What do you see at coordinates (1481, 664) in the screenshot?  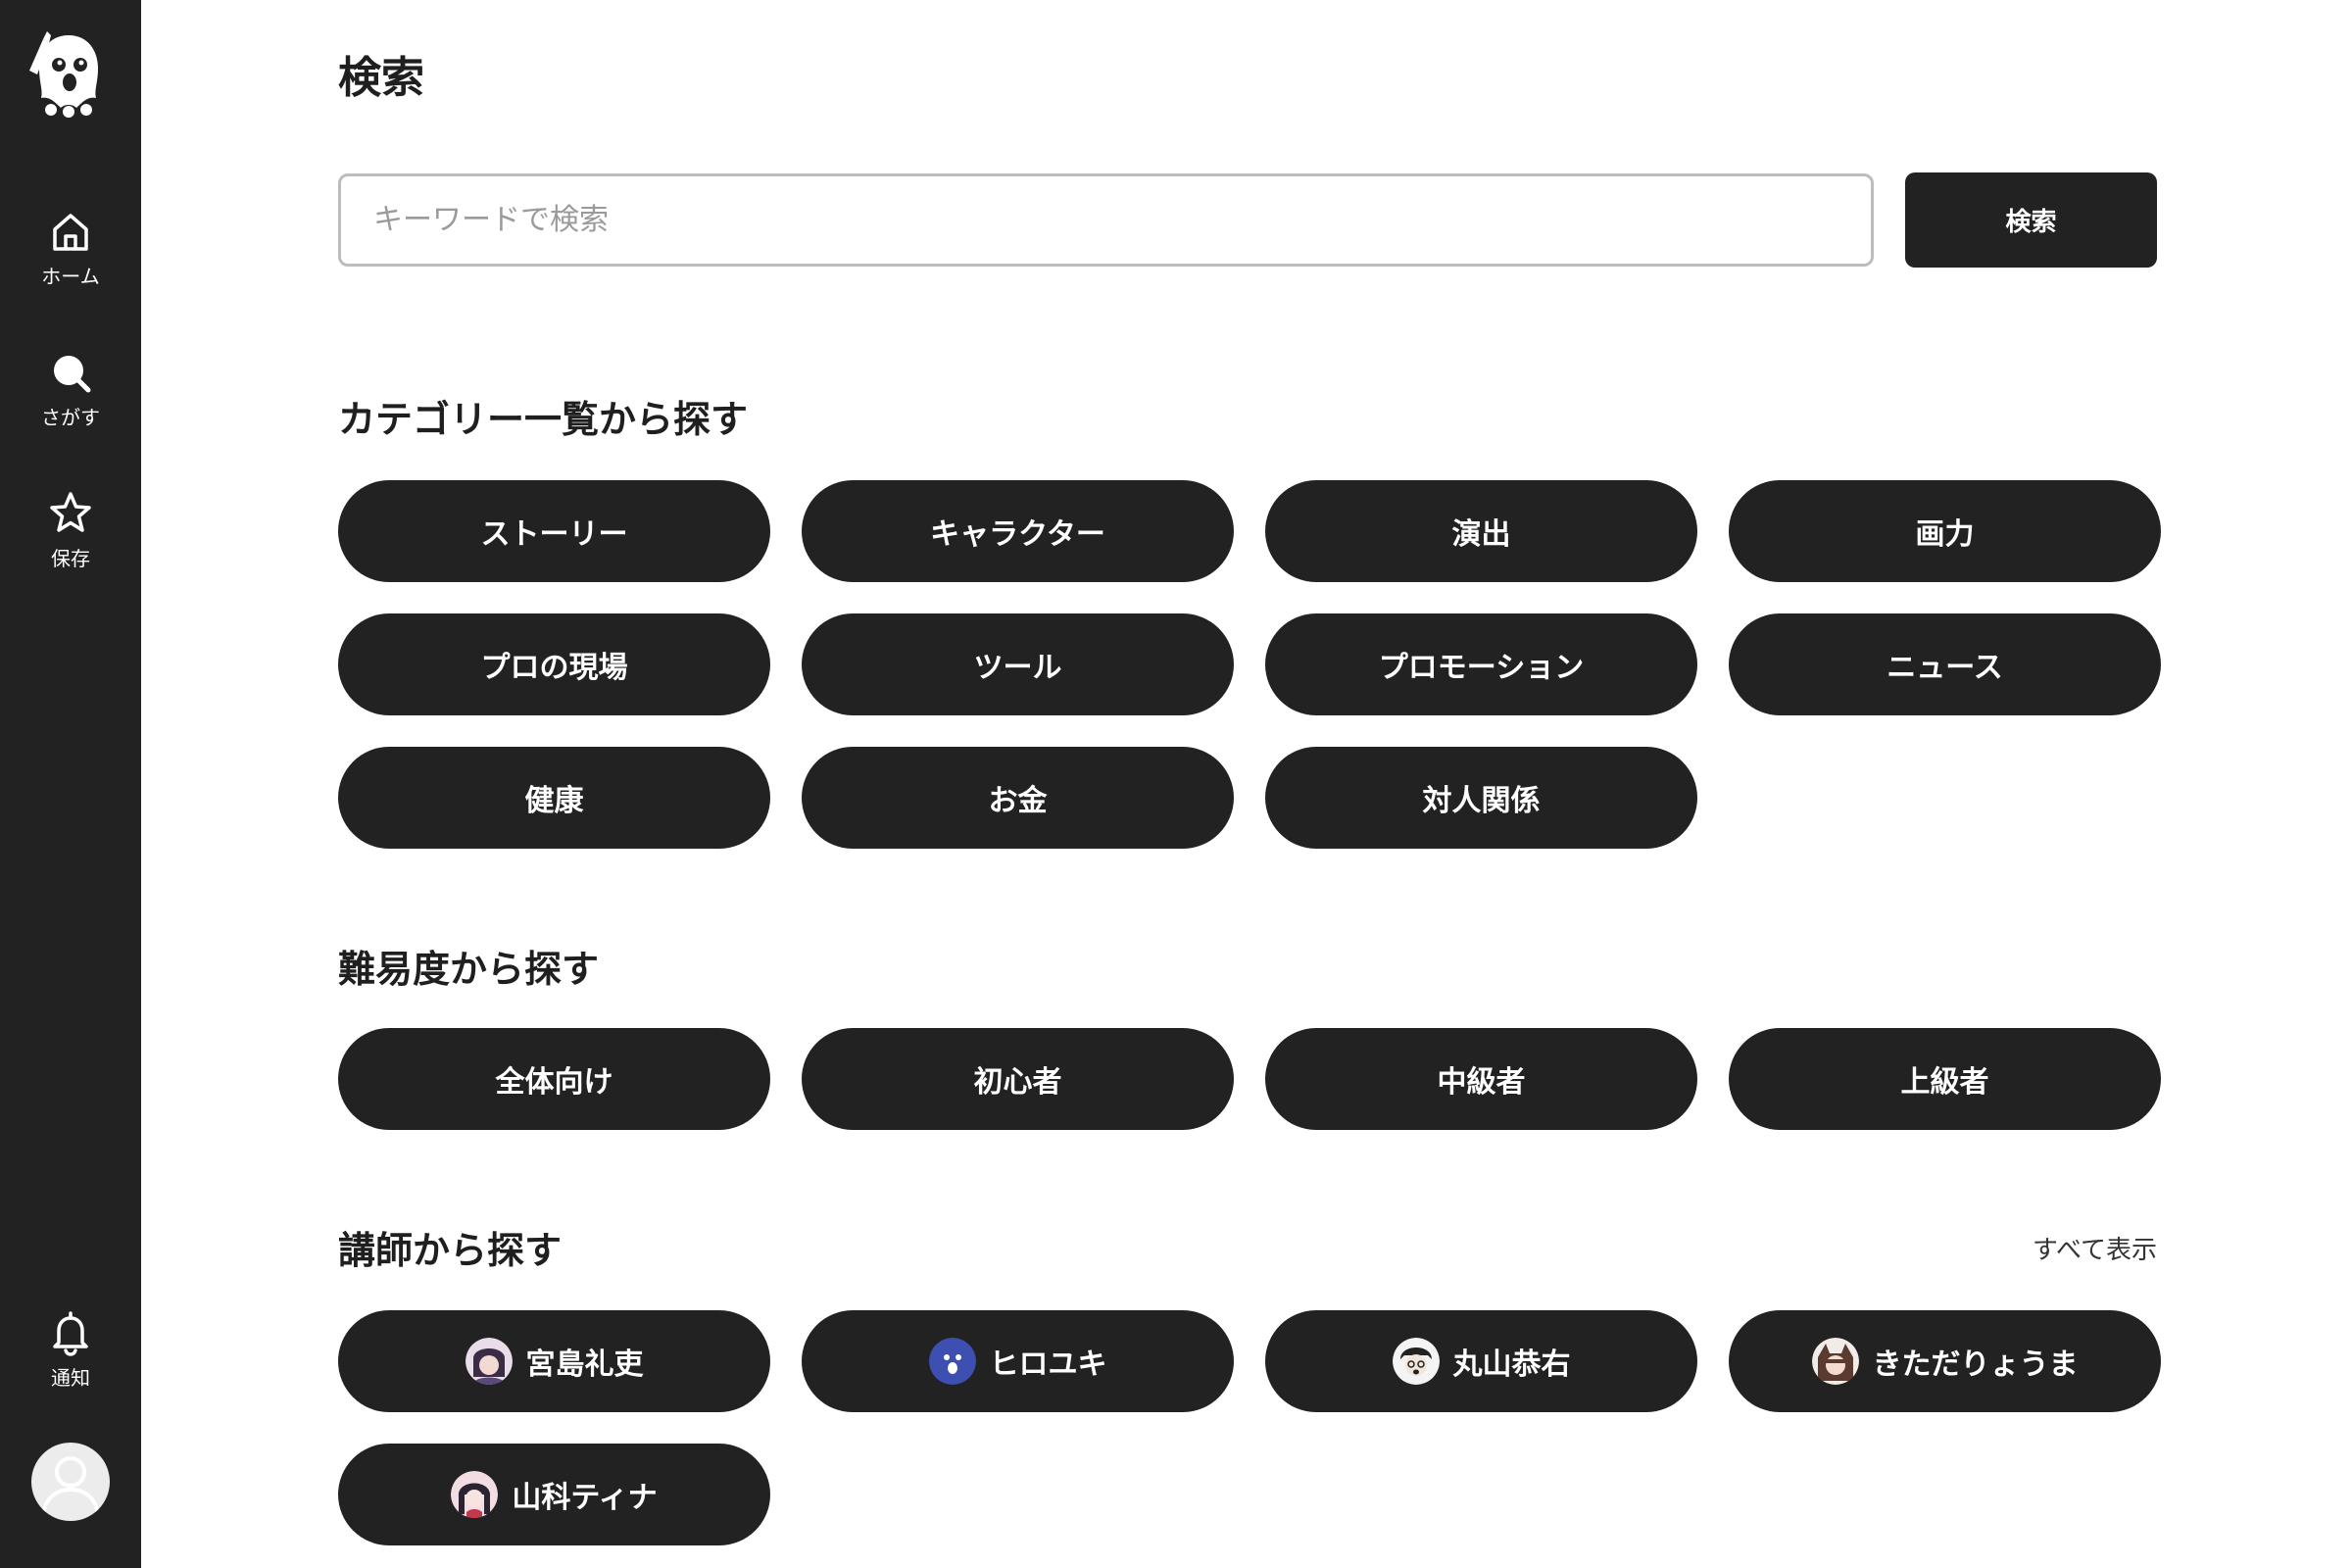 I see `category-button: プロモーション` at bounding box center [1481, 664].